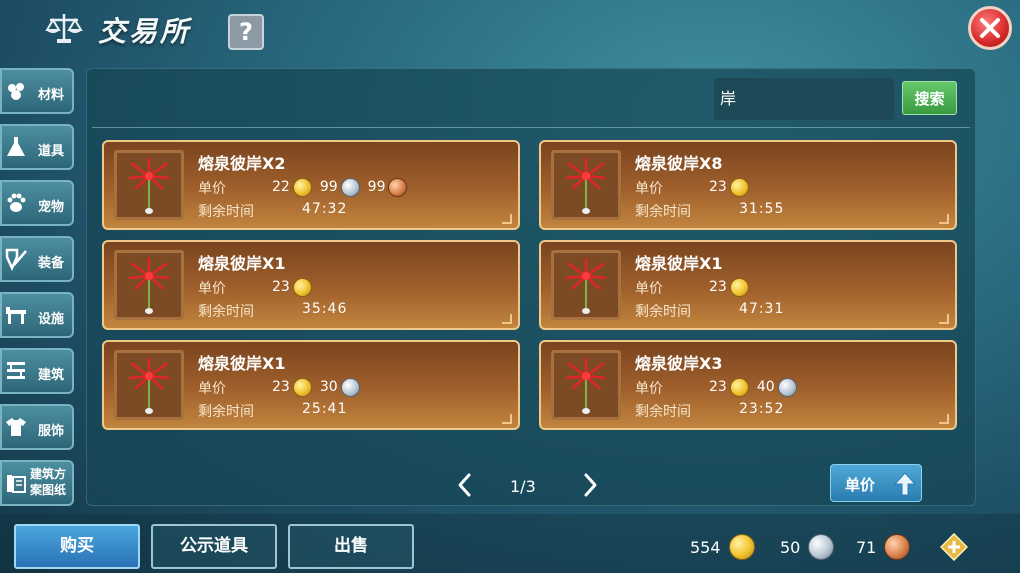 The image size is (1020, 573). What do you see at coordinates (16, 427) in the screenshot?
I see `clothing-icon` at bounding box center [16, 427].